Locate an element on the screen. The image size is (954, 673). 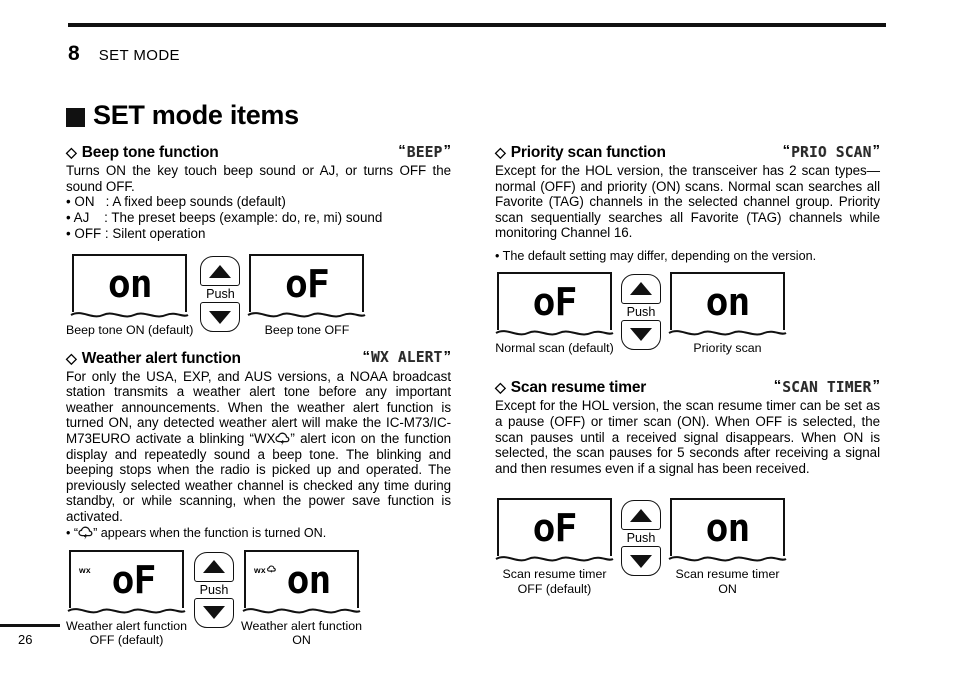
up-button-weather-alert is located at coordinates (214, 566).